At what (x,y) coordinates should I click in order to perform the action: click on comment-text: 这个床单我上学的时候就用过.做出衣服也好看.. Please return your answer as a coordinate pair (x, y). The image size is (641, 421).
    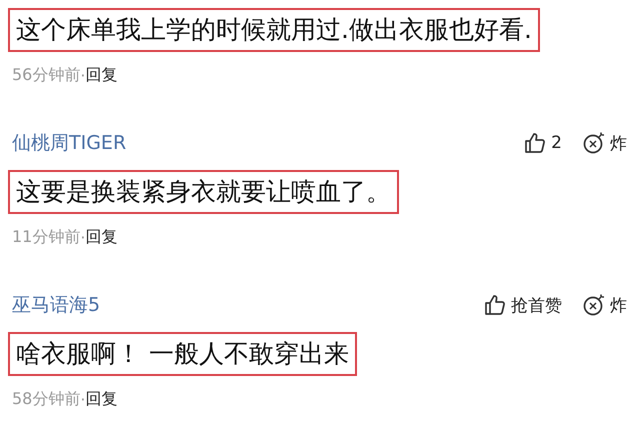
    Looking at the image, I should click on (274, 30).